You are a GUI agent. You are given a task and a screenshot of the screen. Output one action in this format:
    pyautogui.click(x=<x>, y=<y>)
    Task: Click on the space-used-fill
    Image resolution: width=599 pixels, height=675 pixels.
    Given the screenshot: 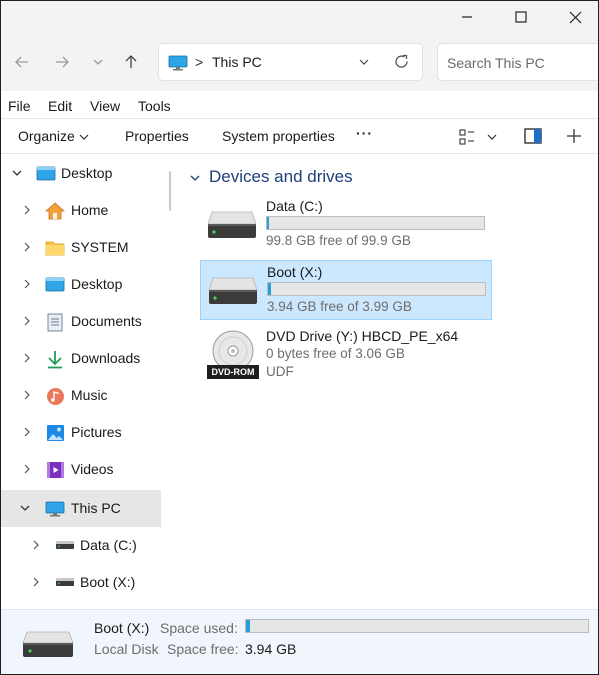 What is the action you would take?
    pyautogui.click(x=248, y=626)
    